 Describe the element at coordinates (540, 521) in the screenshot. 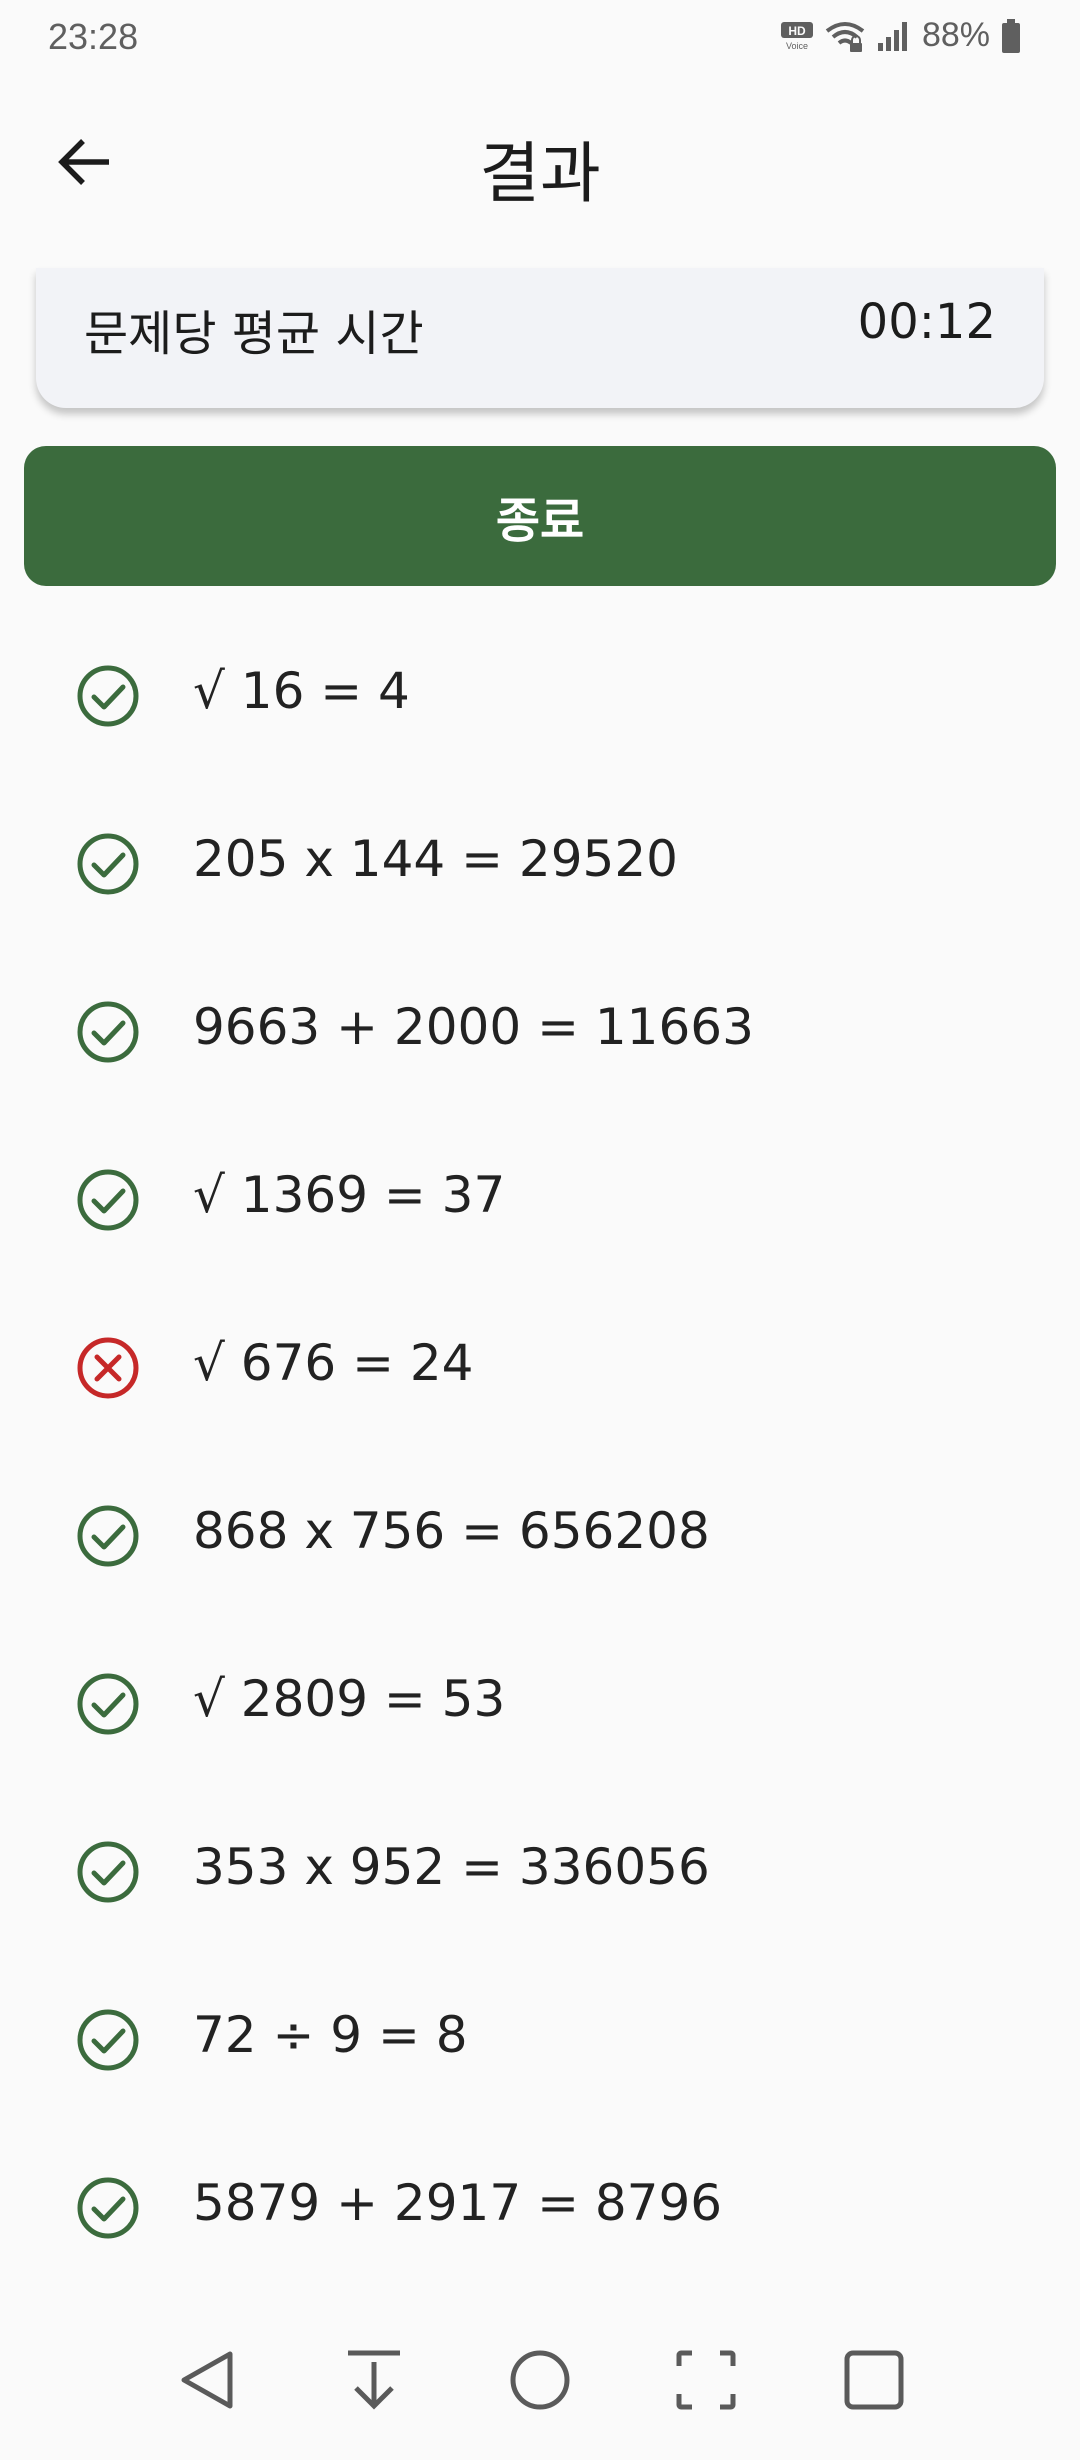

I see `end-button-label: 종료` at that location.